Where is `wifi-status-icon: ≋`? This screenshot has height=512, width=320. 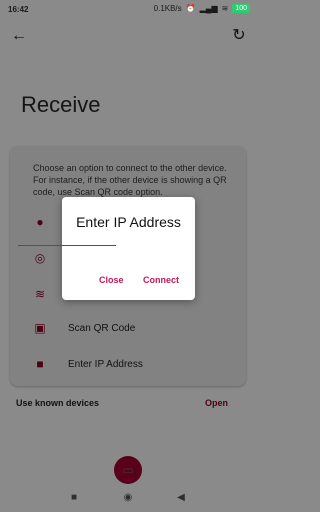 wifi-status-icon: ≋ is located at coordinates (225, 8).